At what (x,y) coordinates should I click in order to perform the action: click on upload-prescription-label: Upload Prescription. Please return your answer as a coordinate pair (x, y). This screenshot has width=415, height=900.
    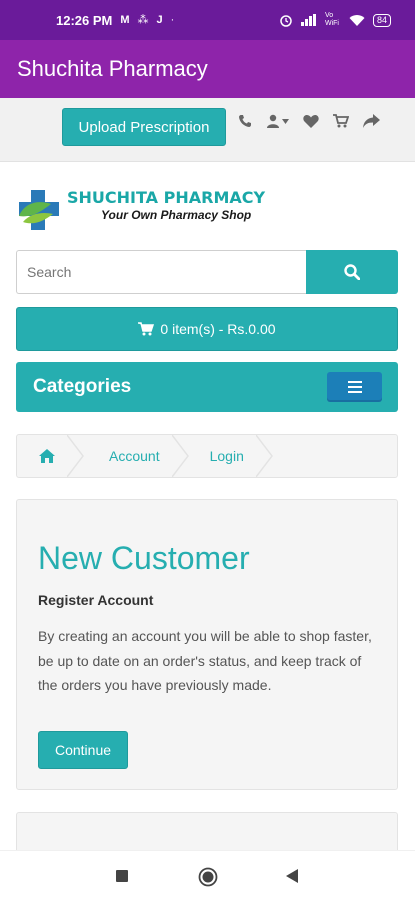
    Looking at the image, I should click on (144, 127).